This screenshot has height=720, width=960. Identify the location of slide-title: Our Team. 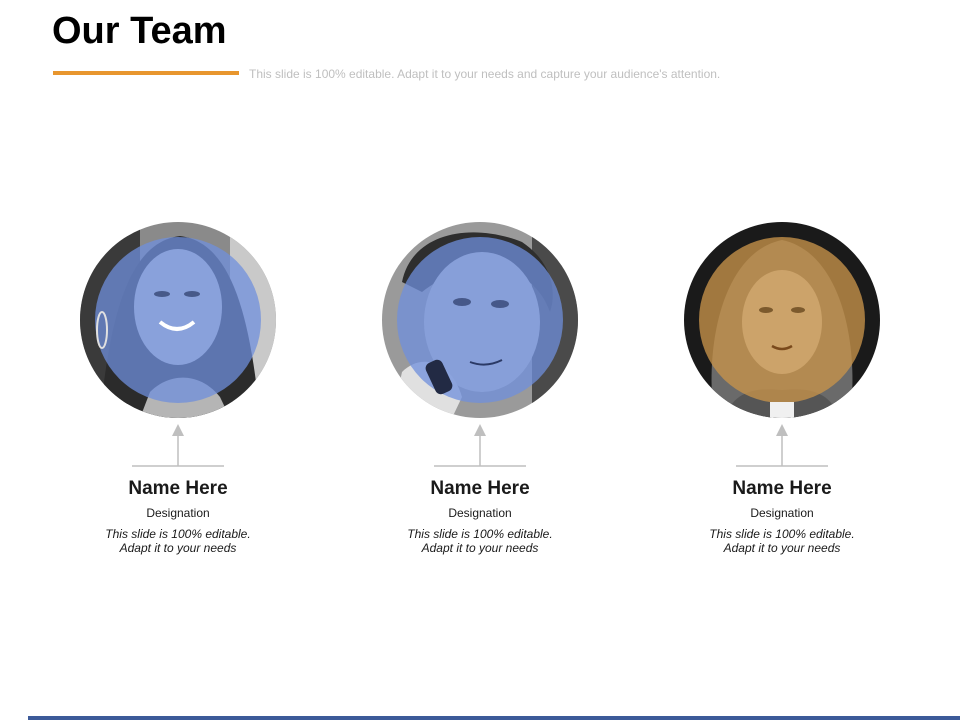
(139, 31).